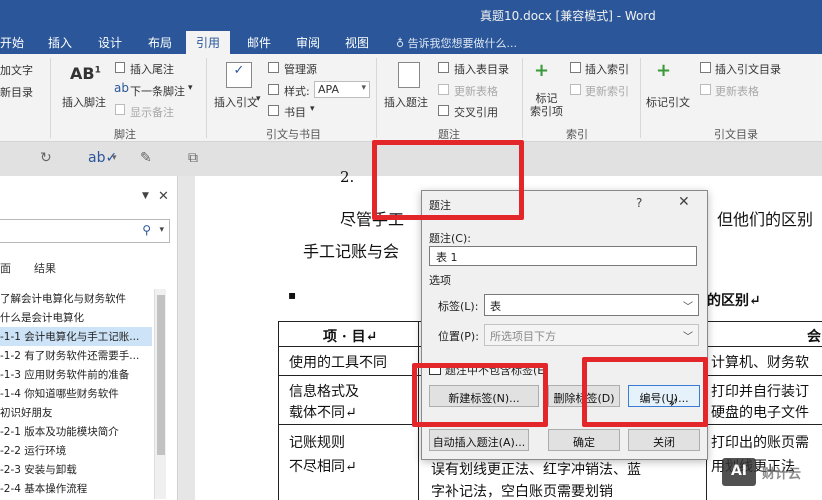 The image size is (822, 500). Describe the element at coordinates (495, 306) in the screenshot. I see `label-select-value: 表` at that location.